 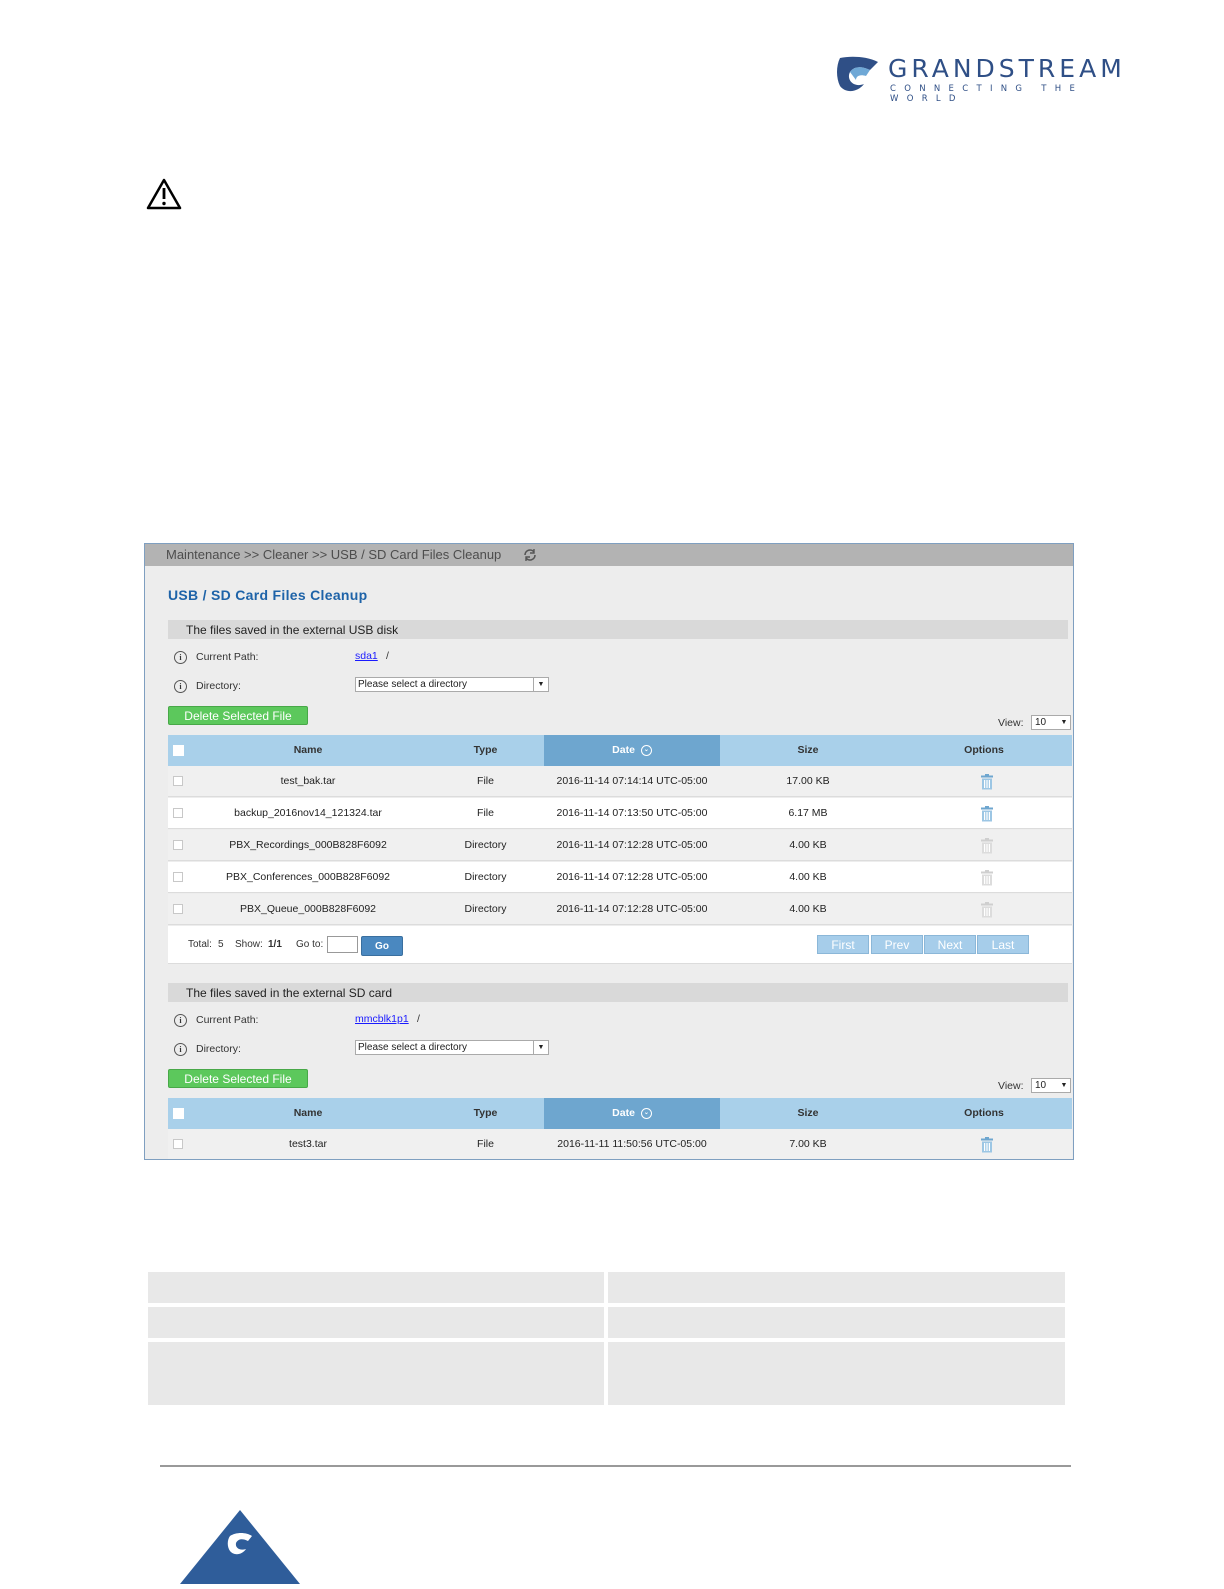 What do you see at coordinates (308, 781) in the screenshot?
I see `file-name: test_bak.tar` at bounding box center [308, 781].